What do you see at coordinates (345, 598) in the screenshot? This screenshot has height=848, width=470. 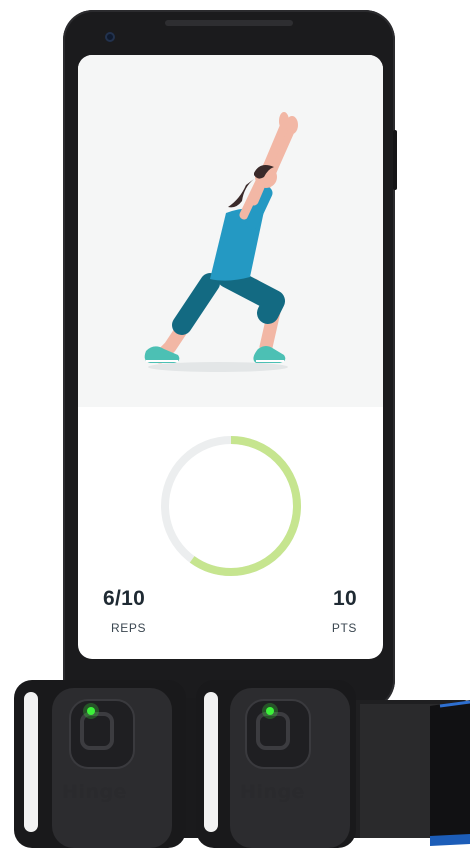 I see `points-value: 10` at bounding box center [345, 598].